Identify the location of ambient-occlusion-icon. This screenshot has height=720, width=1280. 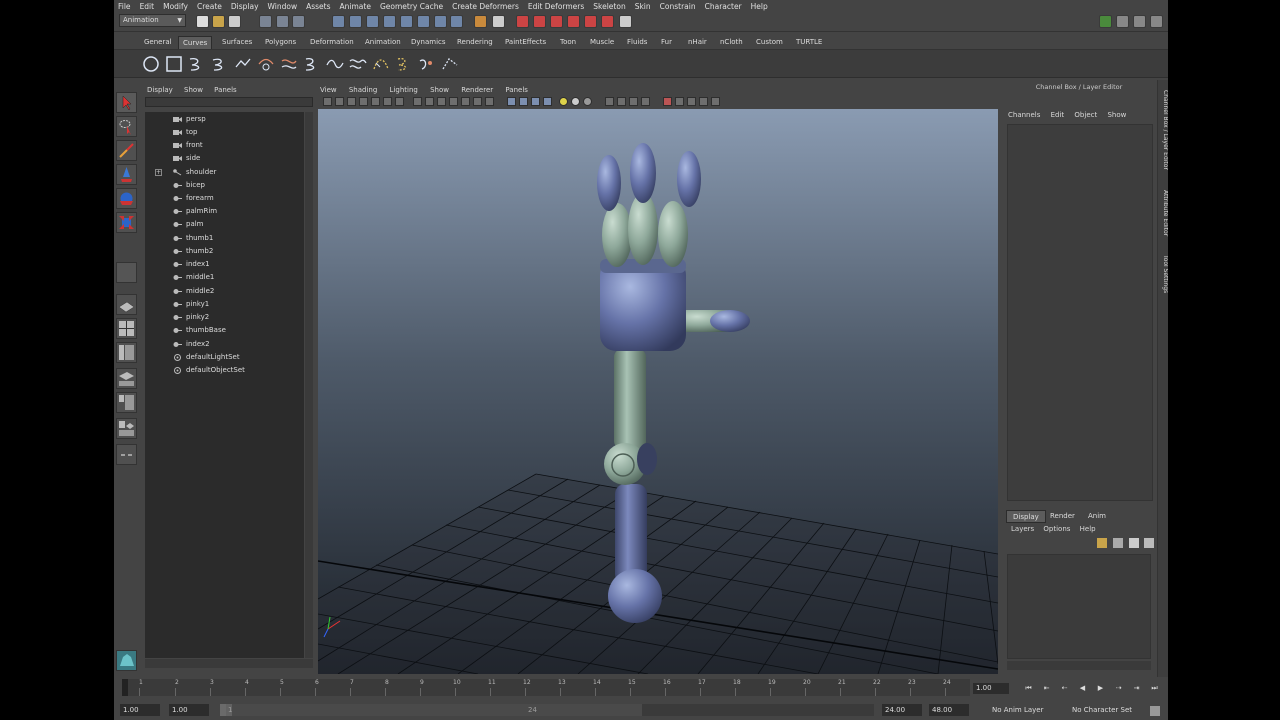
(609, 101).